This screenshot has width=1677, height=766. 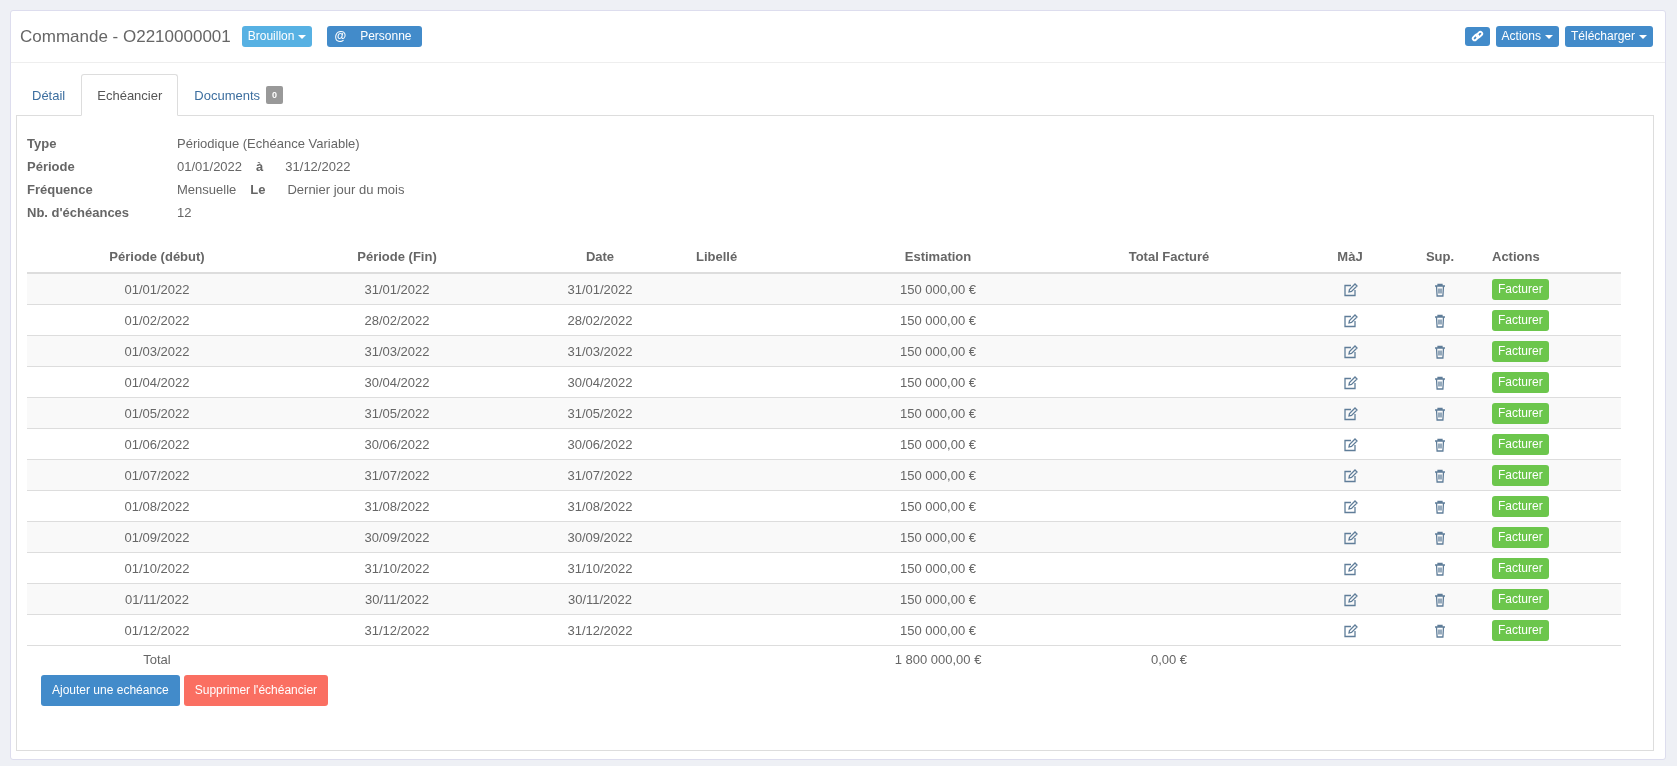 I want to click on delete-button: Supprimer l'échéancier, so click(x=256, y=690).